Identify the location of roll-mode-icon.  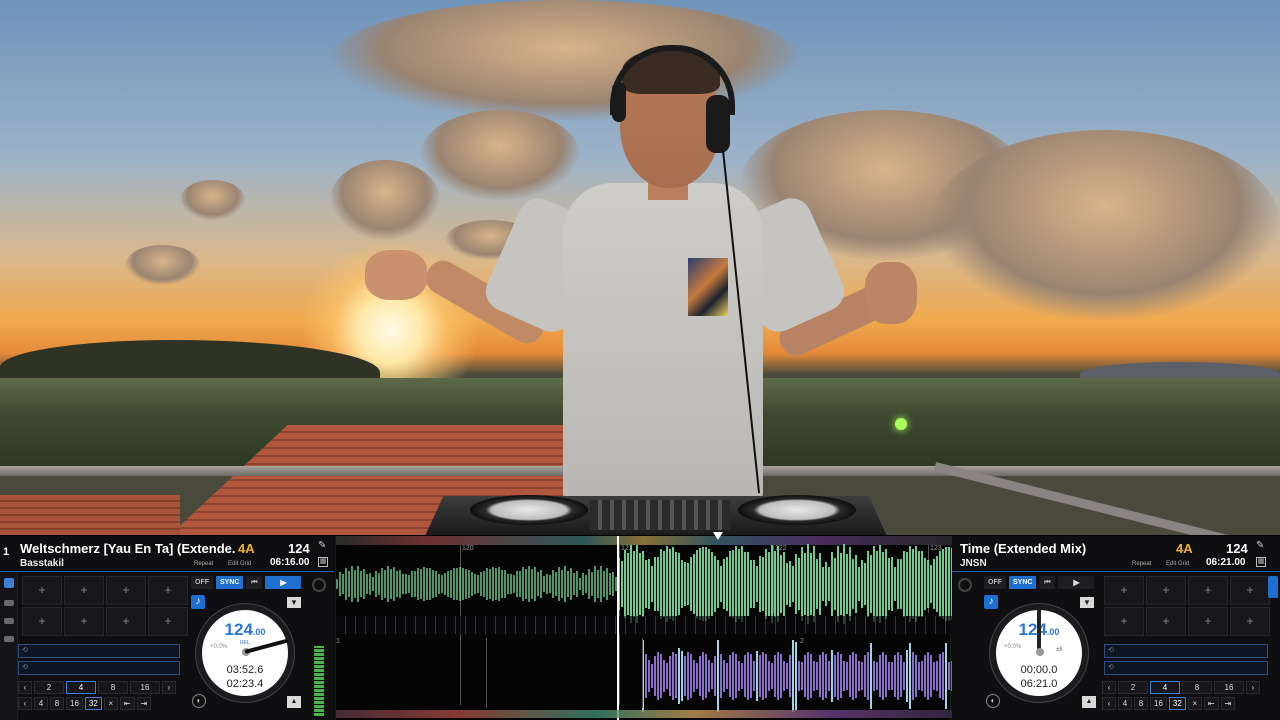
(8, 603).